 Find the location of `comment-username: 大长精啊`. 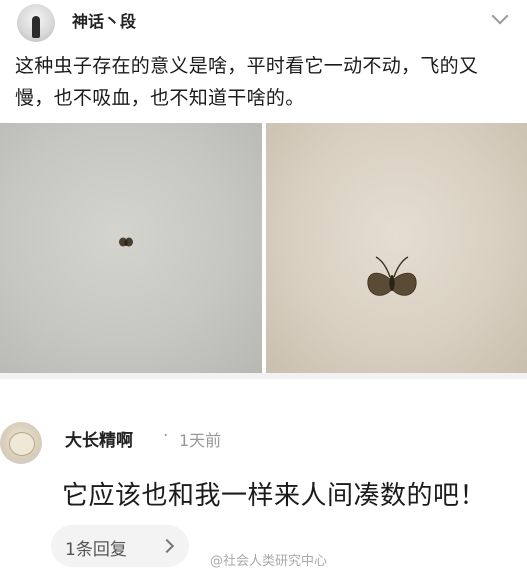

comment-username: 大长精啊 is located at coordinates (99, 438).